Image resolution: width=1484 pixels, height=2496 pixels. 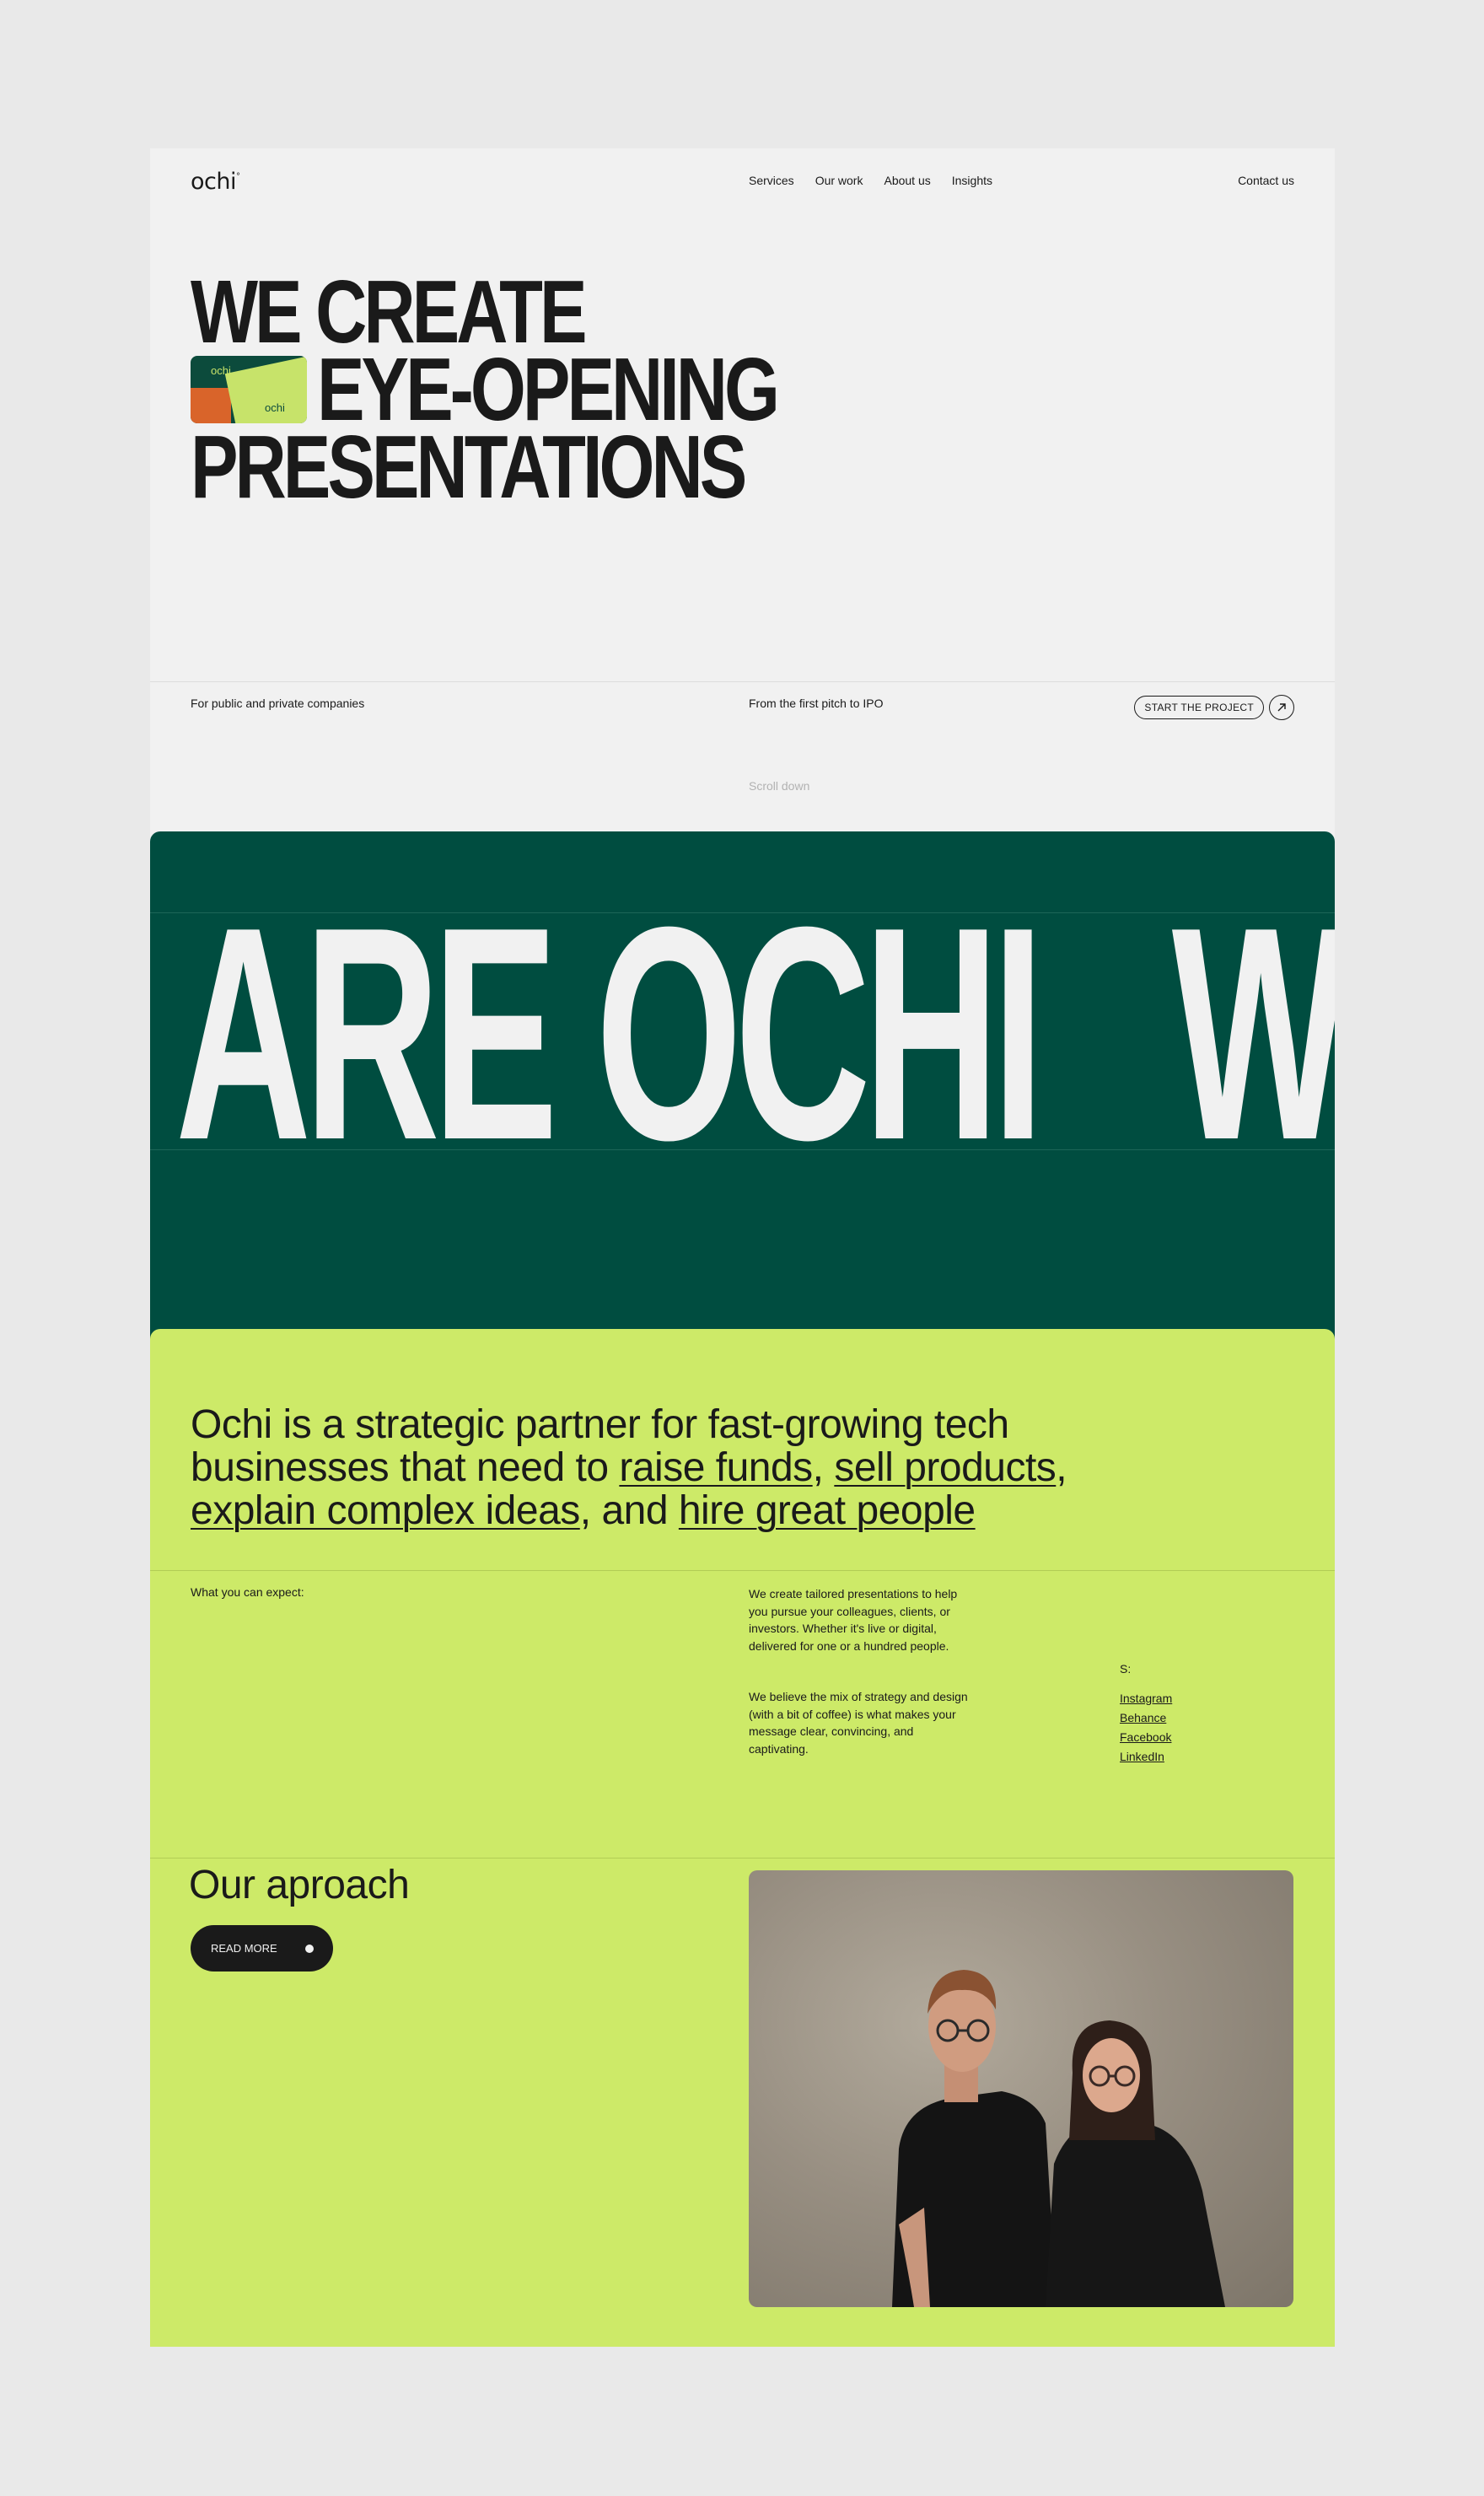 I want to click on about-separator: , and, so click(x=629, y=1510).